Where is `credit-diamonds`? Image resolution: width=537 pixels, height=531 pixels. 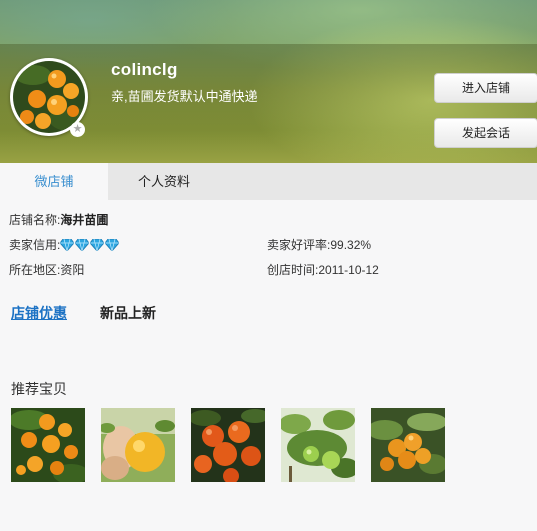
credit-diamonds is located at coordinates (90, 246).